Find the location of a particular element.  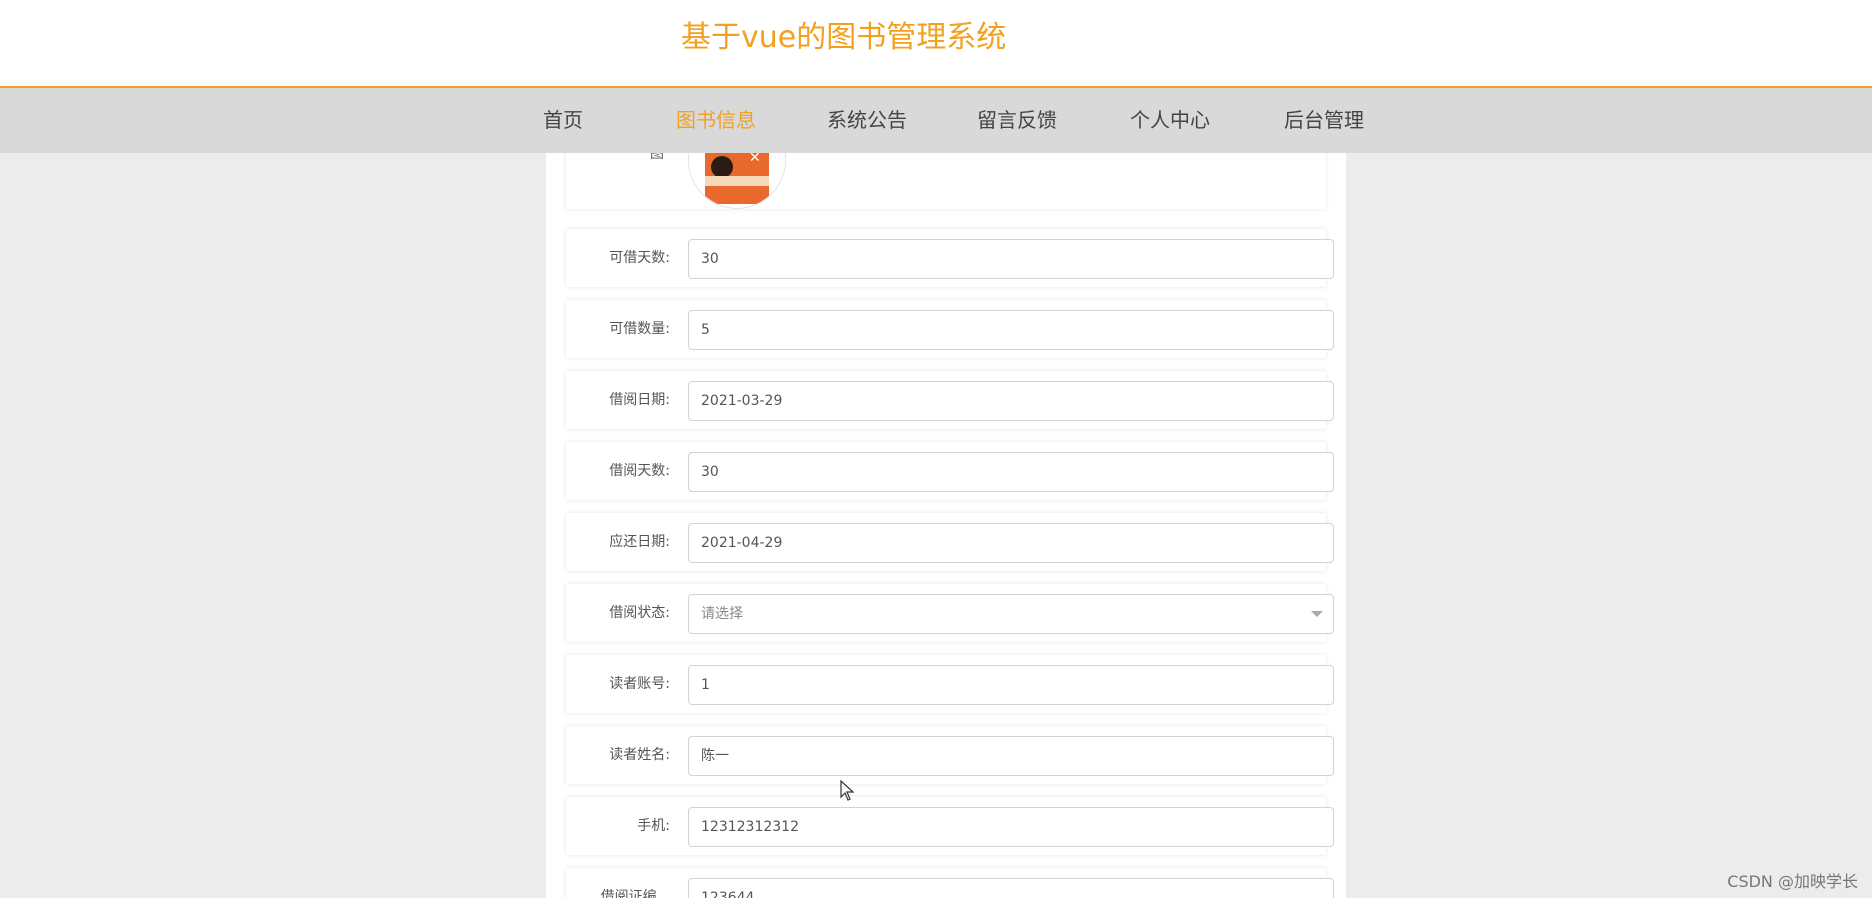

borrowable-days-input: 30 is located at coordinates (1011, 259).